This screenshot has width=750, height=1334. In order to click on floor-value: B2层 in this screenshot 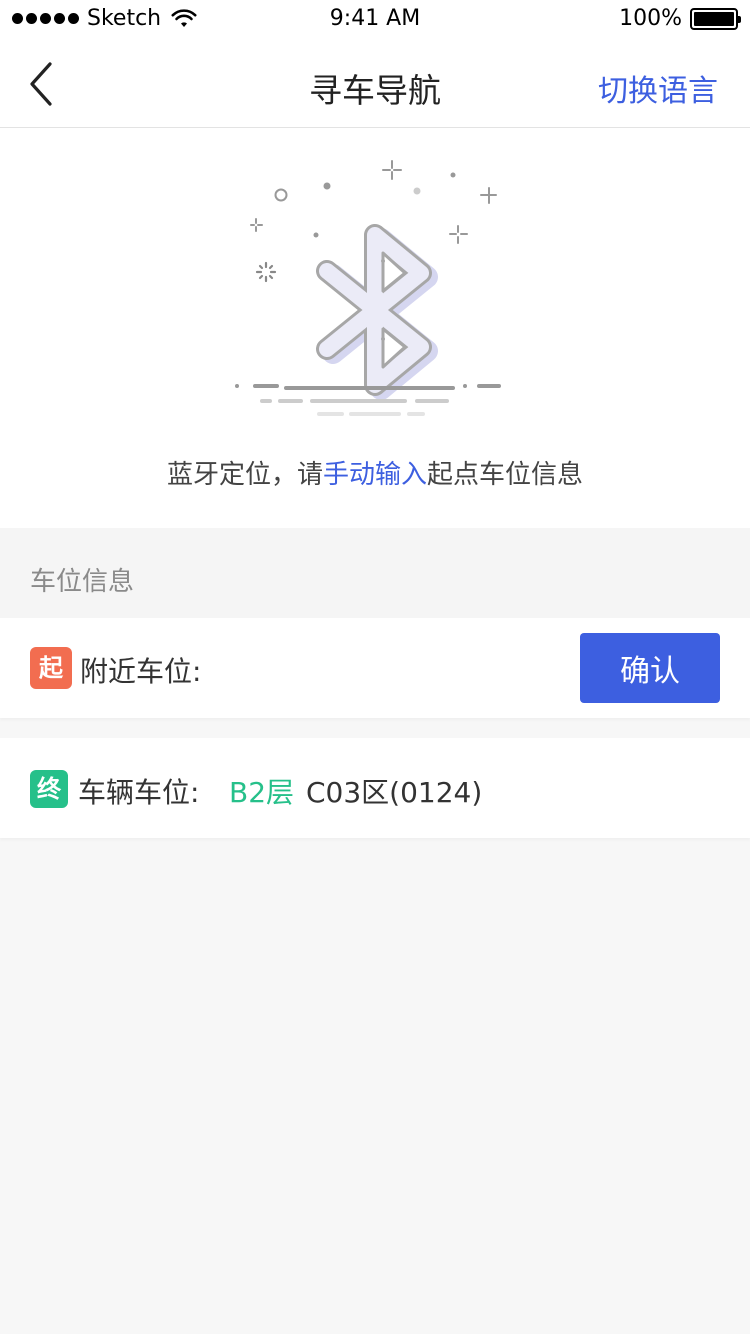, I will do `click(262, 792)`.